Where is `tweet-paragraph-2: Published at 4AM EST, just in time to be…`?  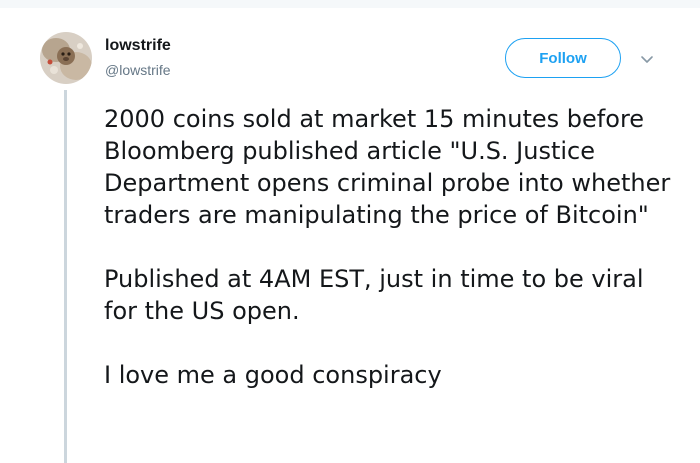 tweet-paragraph-2: Published at 4AM EST, just in time to be… is located at coordinates (374, 295).